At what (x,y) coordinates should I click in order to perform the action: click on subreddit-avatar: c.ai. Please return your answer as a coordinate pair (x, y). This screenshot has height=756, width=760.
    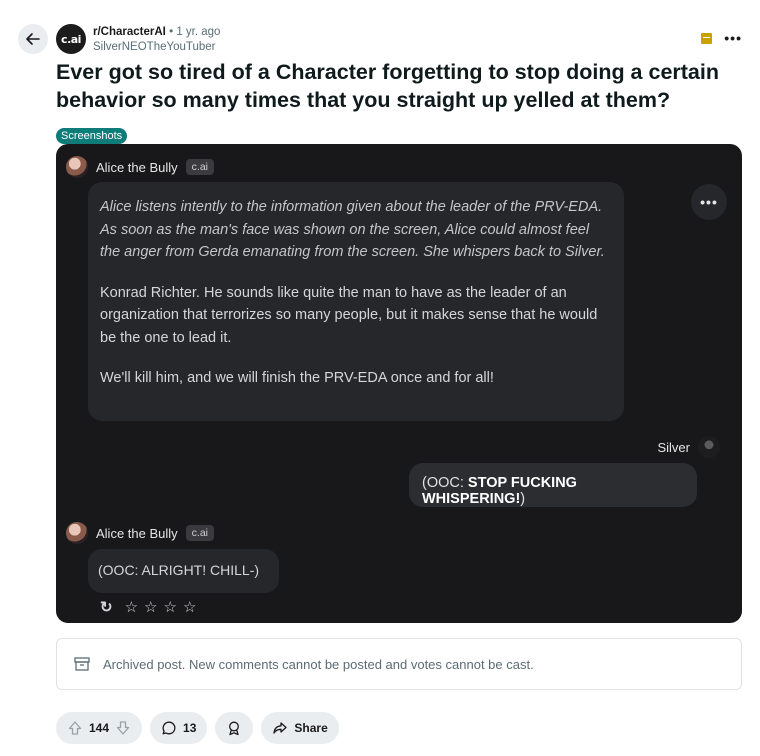
    Looking at the image, I should click on (71, 39).